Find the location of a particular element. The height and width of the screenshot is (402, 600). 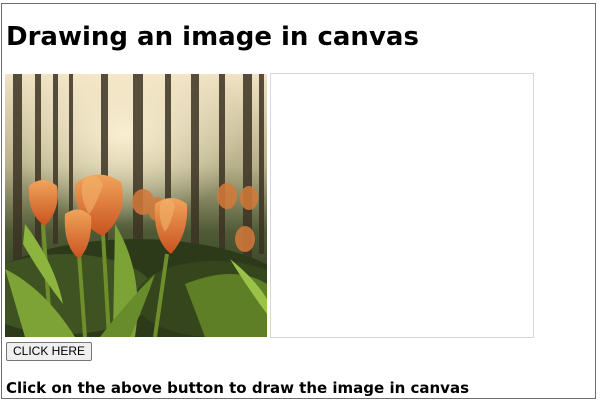

click-here-button: CLICK HERE is located at coordinates (49, 351).